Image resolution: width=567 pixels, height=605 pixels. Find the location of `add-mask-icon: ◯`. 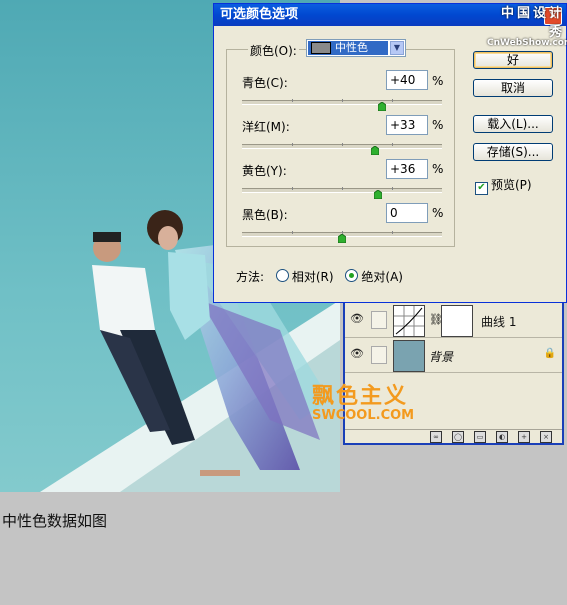

add-mask-icon: ◯ is located at coordinates (458, 436).